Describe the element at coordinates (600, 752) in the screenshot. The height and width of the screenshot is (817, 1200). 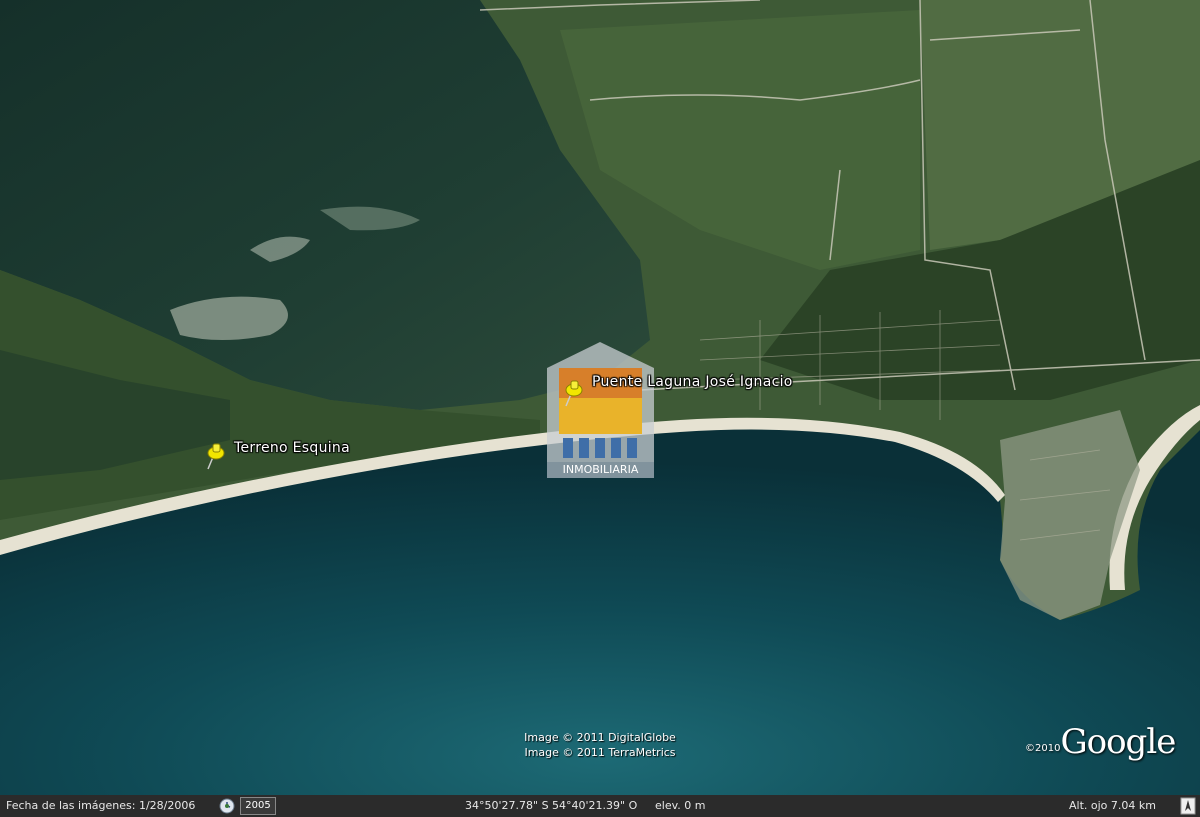
I see `credit-line: Image © 2011 TerraMetrics` at that location.